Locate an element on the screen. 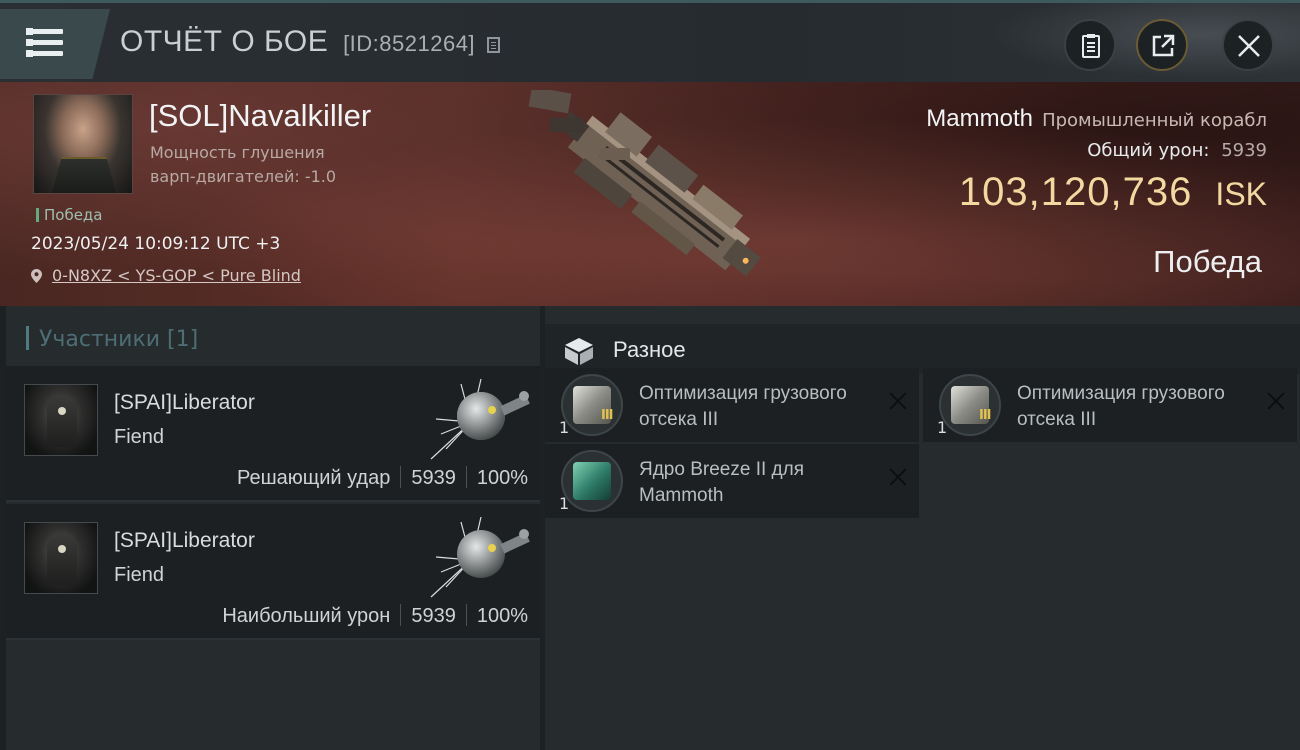 The width and height of the screenshot is (1300, 750). location-text: 0-N8XZ < YS-GOP < Pure Blind is located at coordinates (176, 275).